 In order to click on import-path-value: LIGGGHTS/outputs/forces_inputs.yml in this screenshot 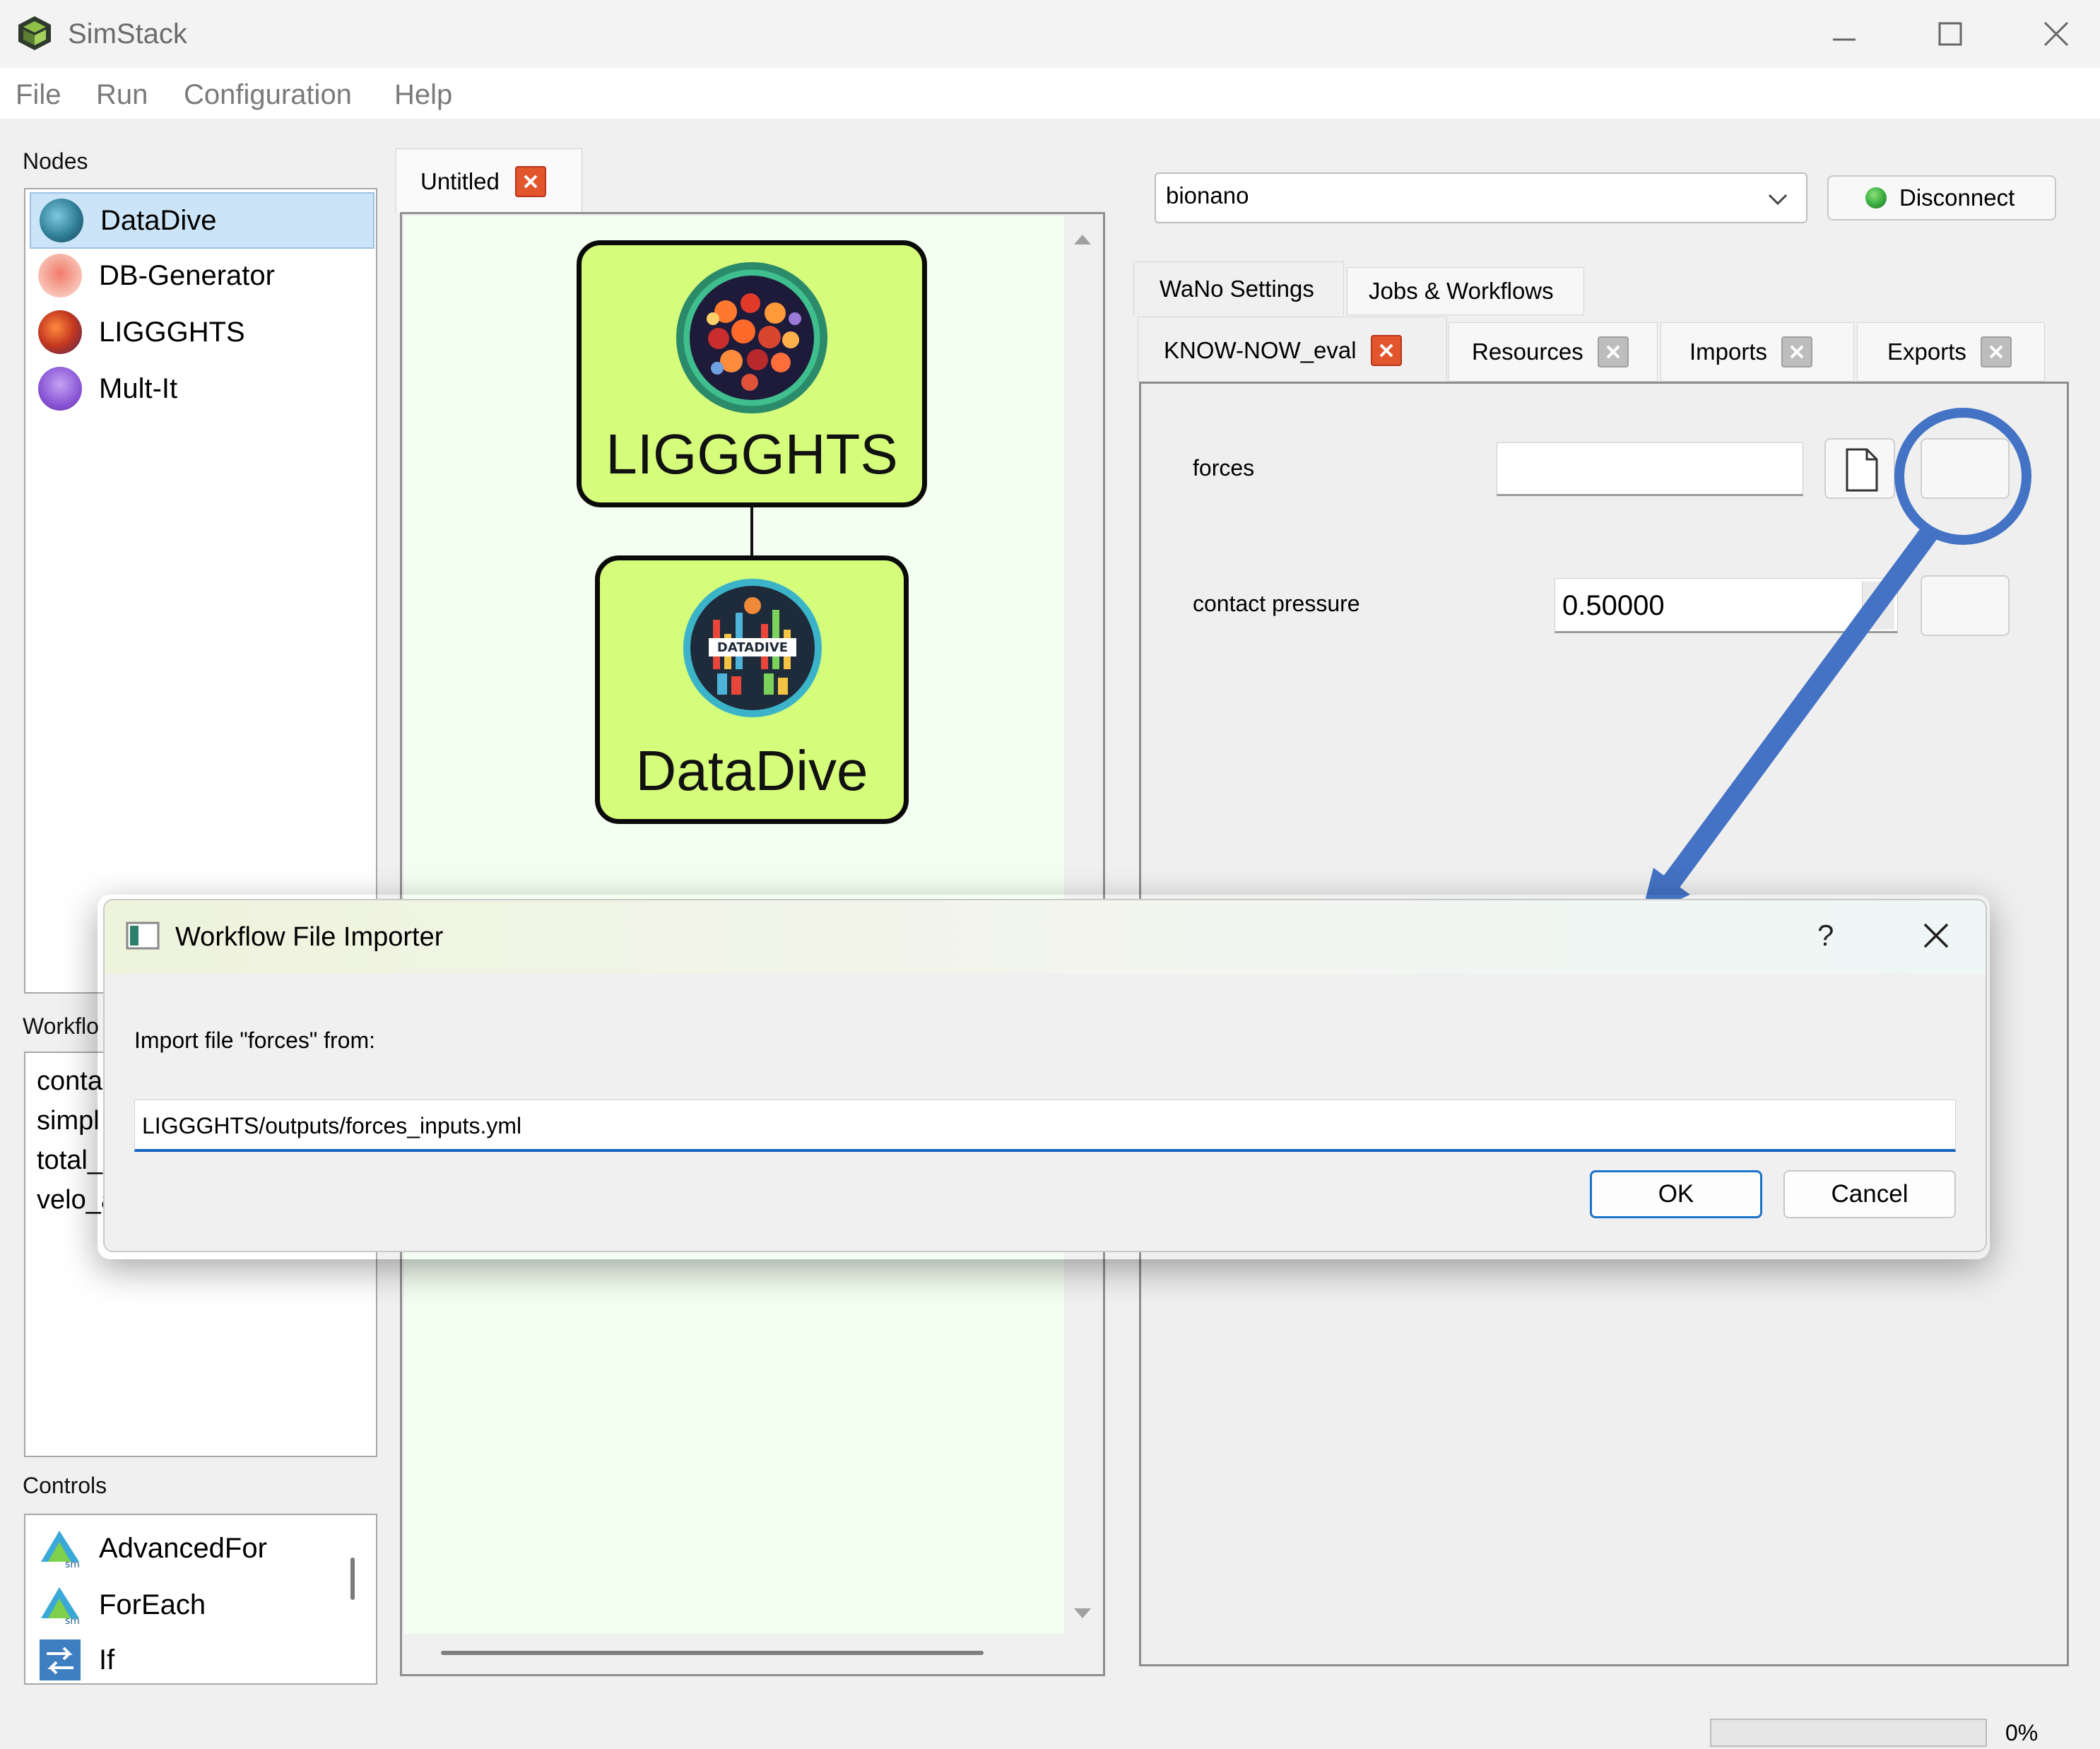, I will do `click(332, 1125)`.